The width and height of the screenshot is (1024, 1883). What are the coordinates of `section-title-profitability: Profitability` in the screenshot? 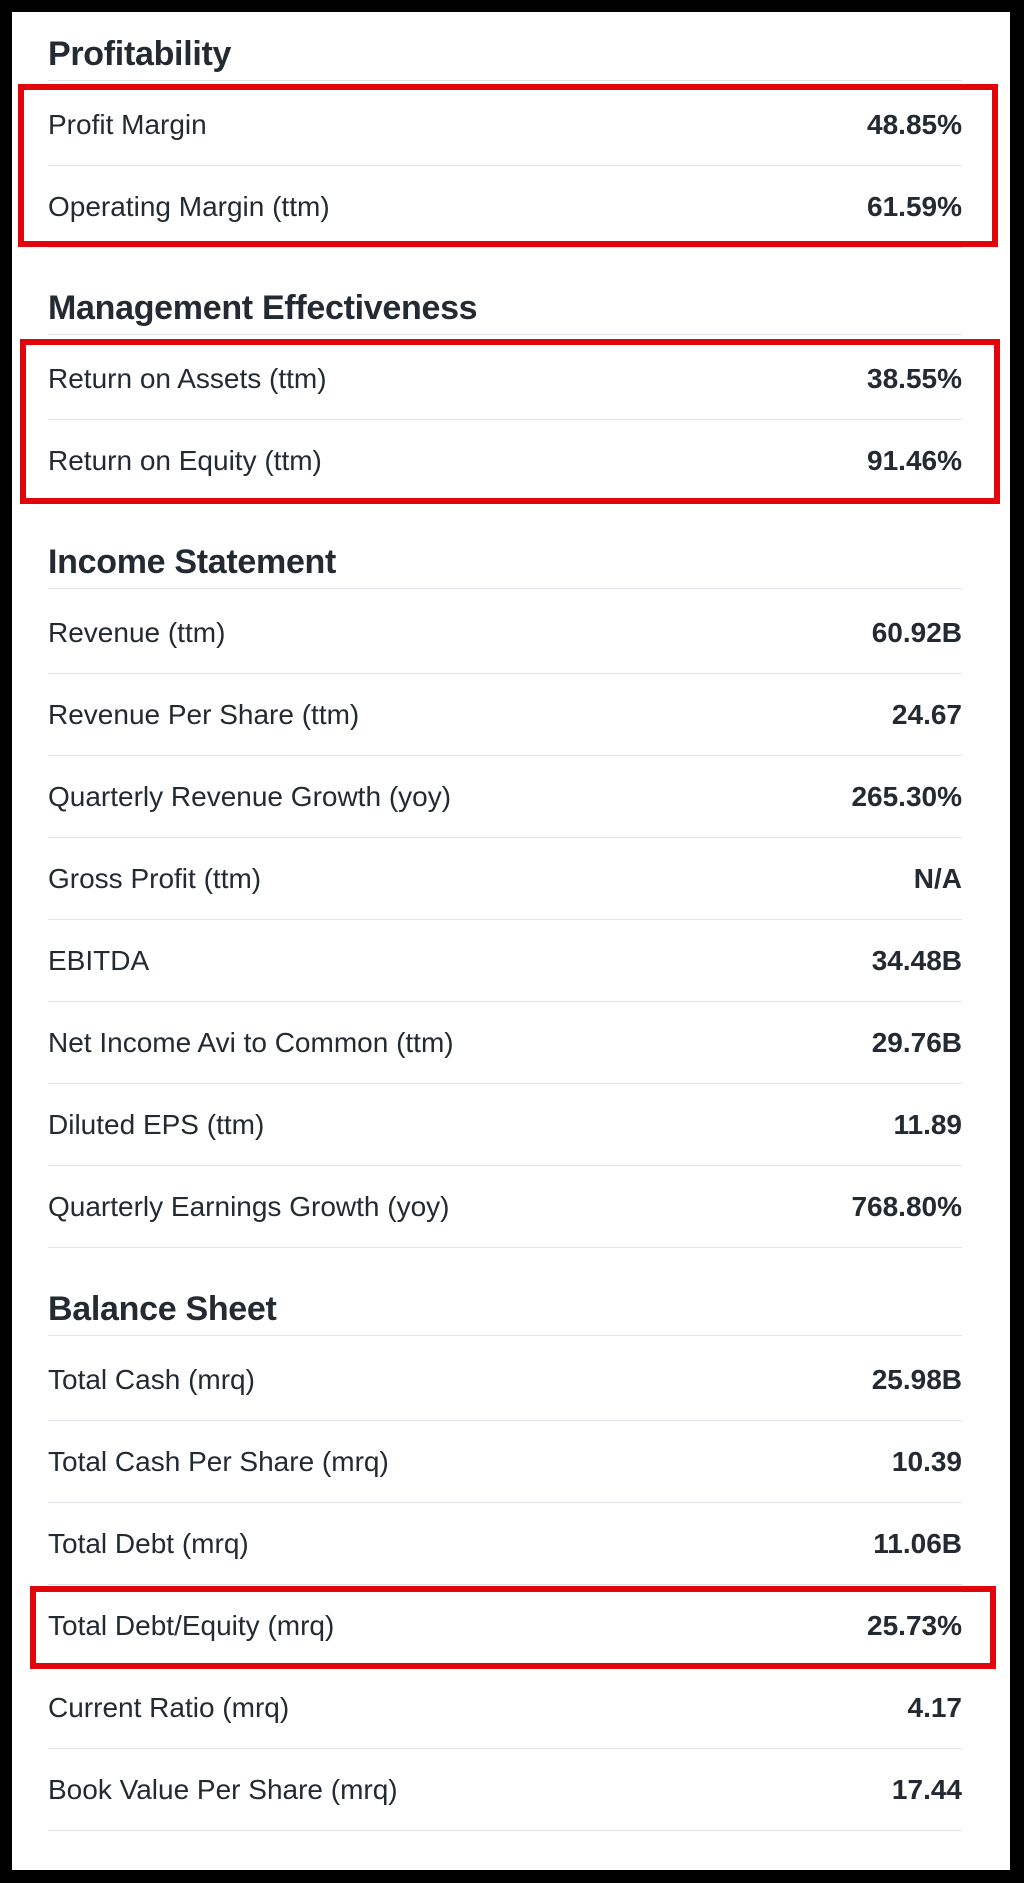 It's located at (505, 57).